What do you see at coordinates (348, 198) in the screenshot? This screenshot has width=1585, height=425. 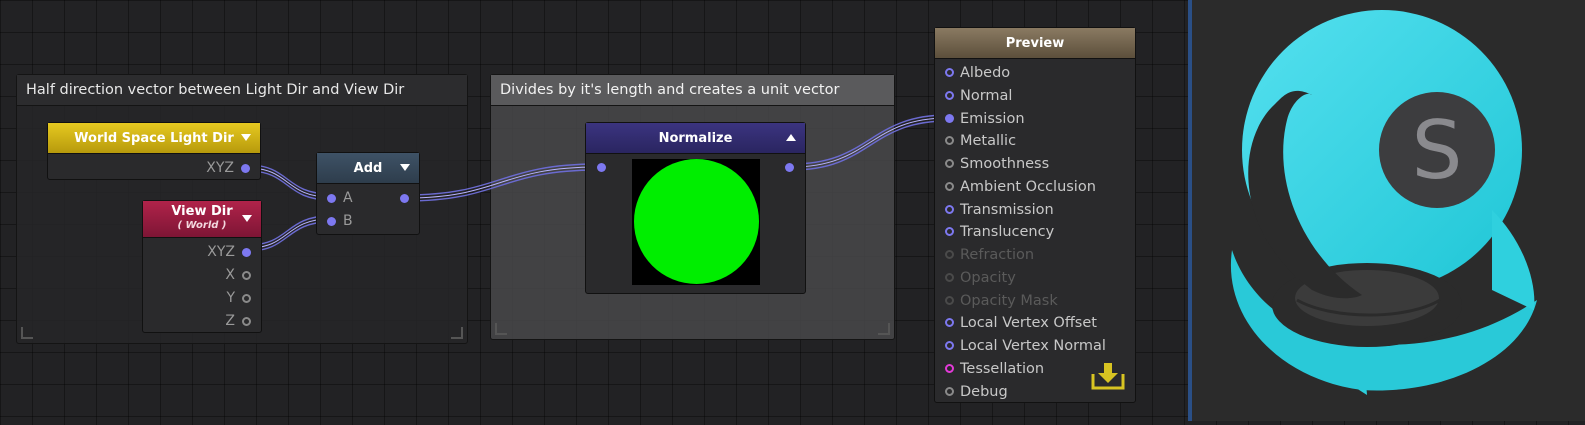 I see `input-label-a: A` at bounding box center [348, 198].